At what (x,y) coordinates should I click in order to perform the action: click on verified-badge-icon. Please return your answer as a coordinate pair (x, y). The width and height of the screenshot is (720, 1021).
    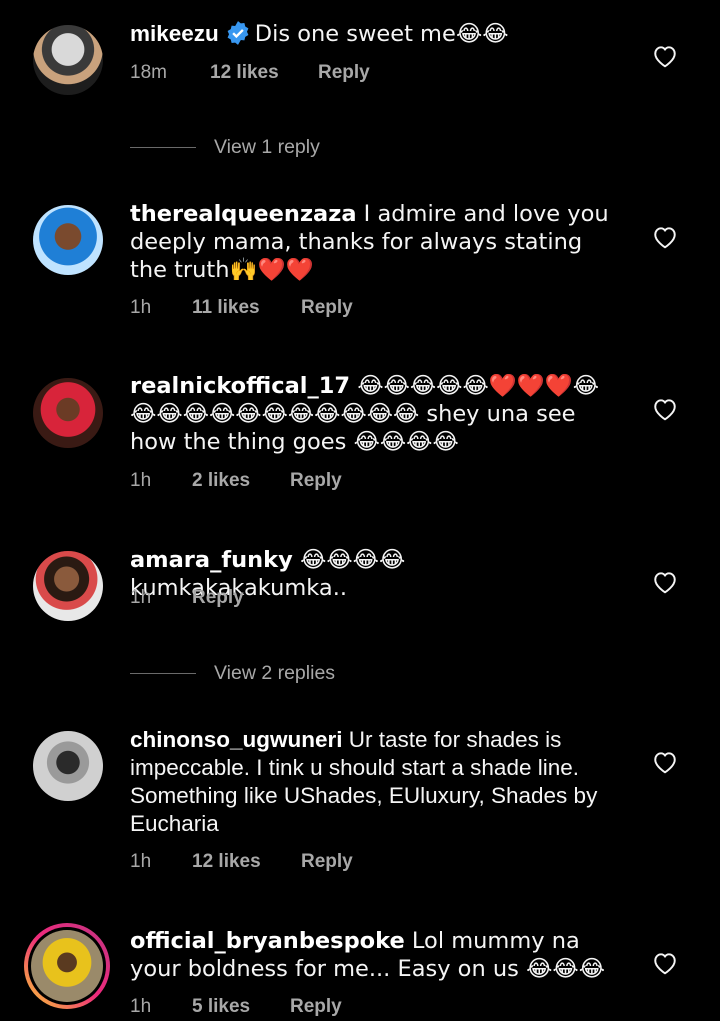
    Looking at the image, I should click on (238, 33).